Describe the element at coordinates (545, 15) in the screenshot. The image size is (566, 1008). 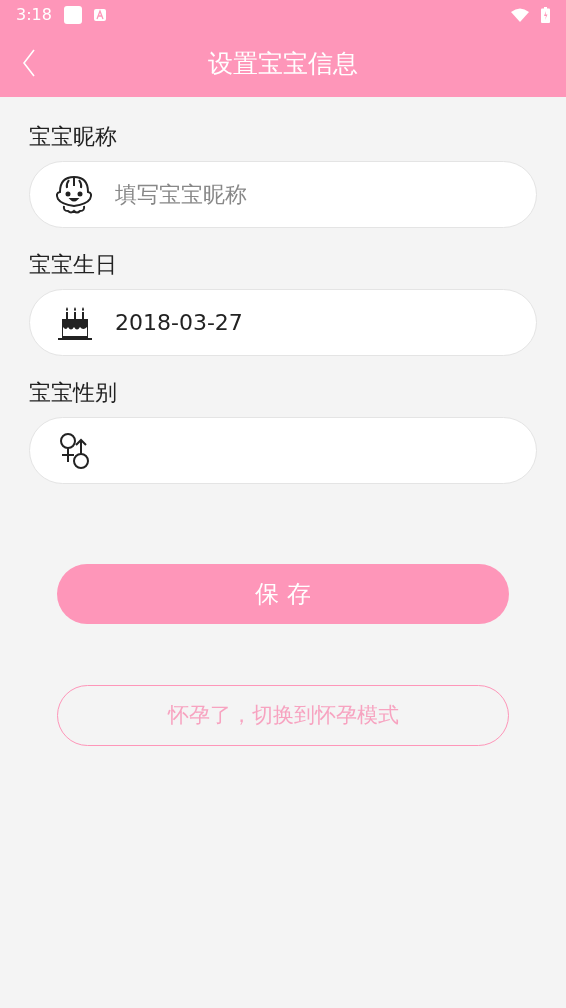
I see `battery-icon` at that location.